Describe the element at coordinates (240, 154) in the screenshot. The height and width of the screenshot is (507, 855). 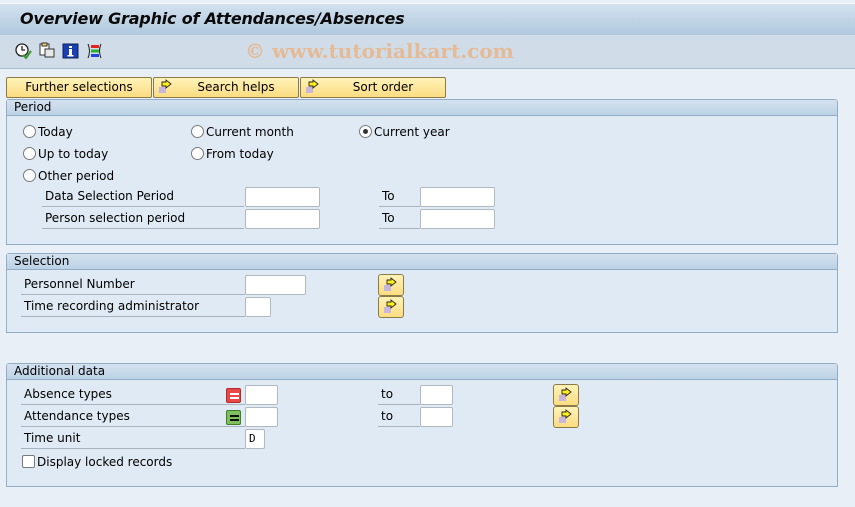
I see `radio-from-today-label: From today` at that location.